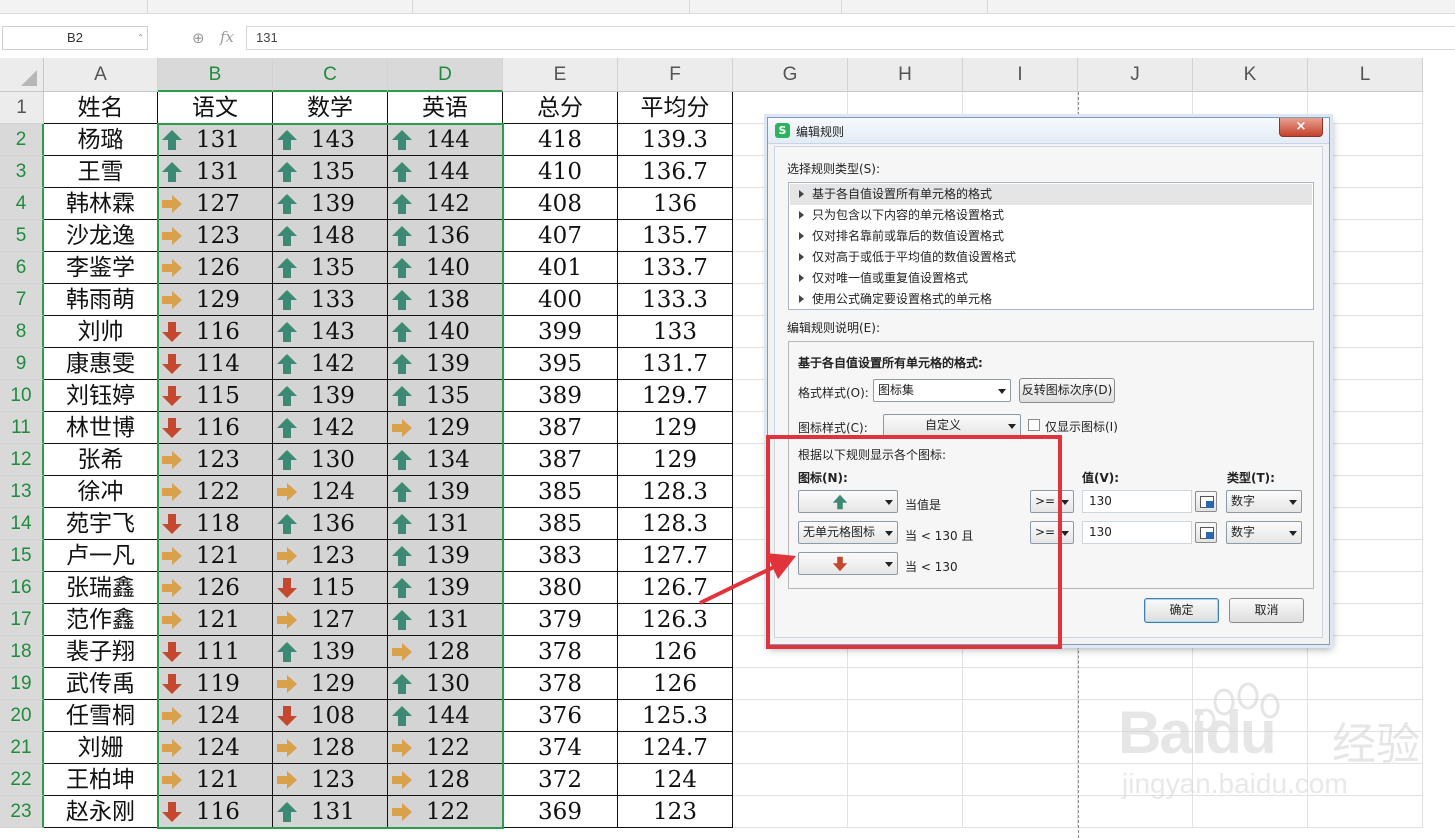  What do you see at coordinates (22, 428) in the screenshot?
I see `row-header-11: 11` at bounding box center [22, 428].